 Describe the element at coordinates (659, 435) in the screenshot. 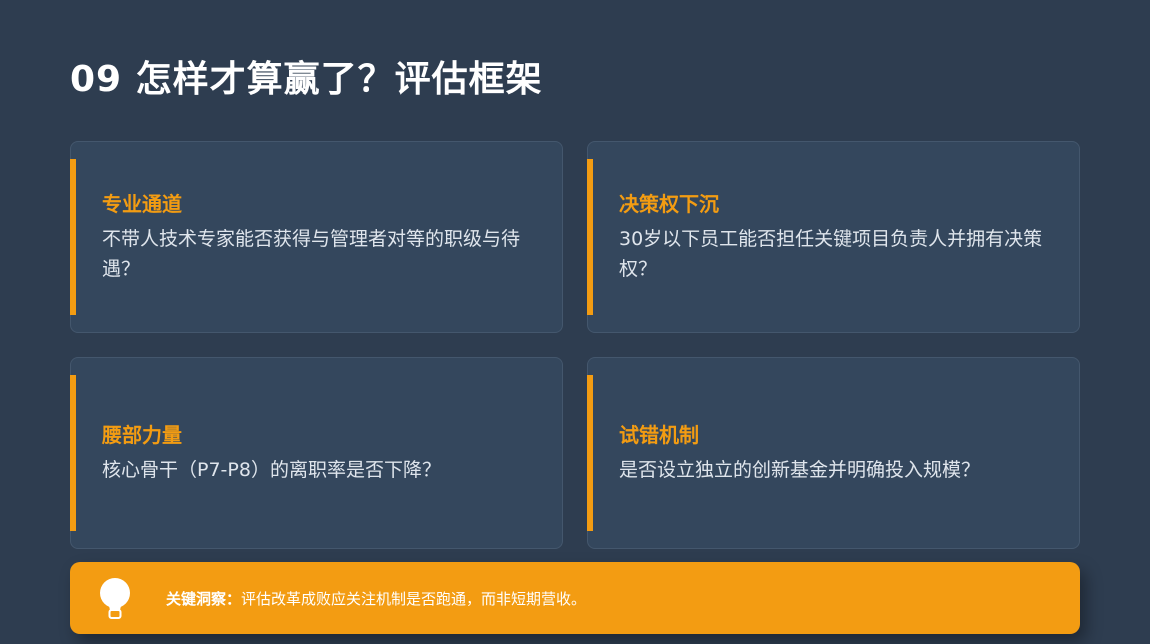

I see `card-heading: 试错机制` at that location.